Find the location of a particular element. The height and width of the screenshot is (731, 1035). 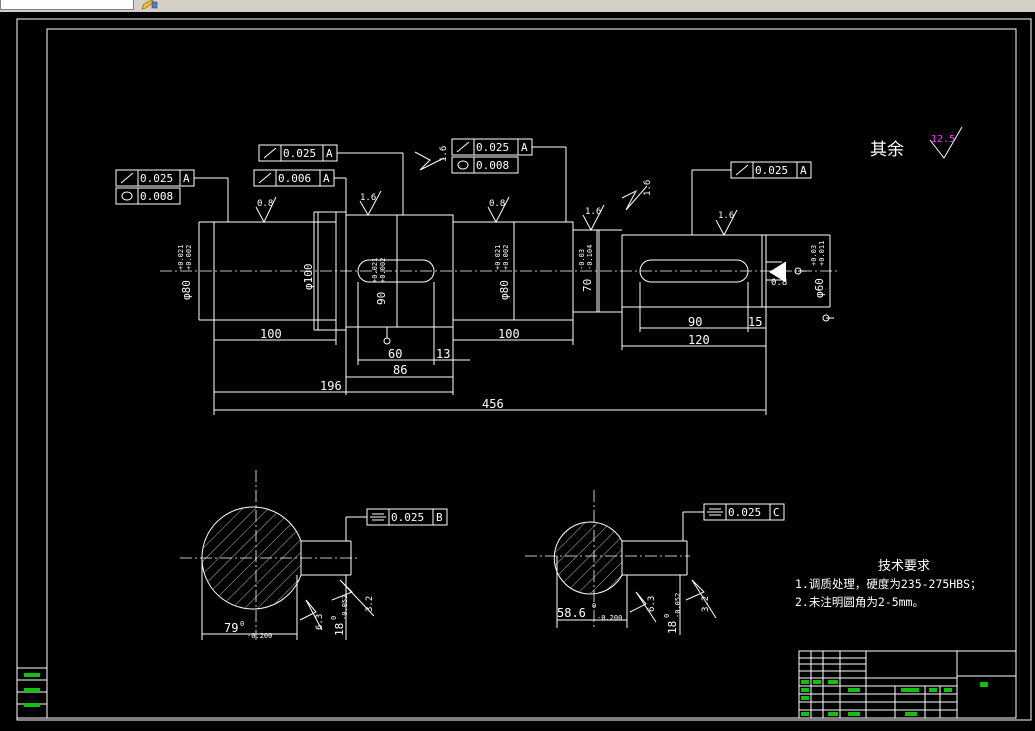

notes-line-1: 1.调质处理，硬度为235-275HBS； is located at coordinates (888, 584).